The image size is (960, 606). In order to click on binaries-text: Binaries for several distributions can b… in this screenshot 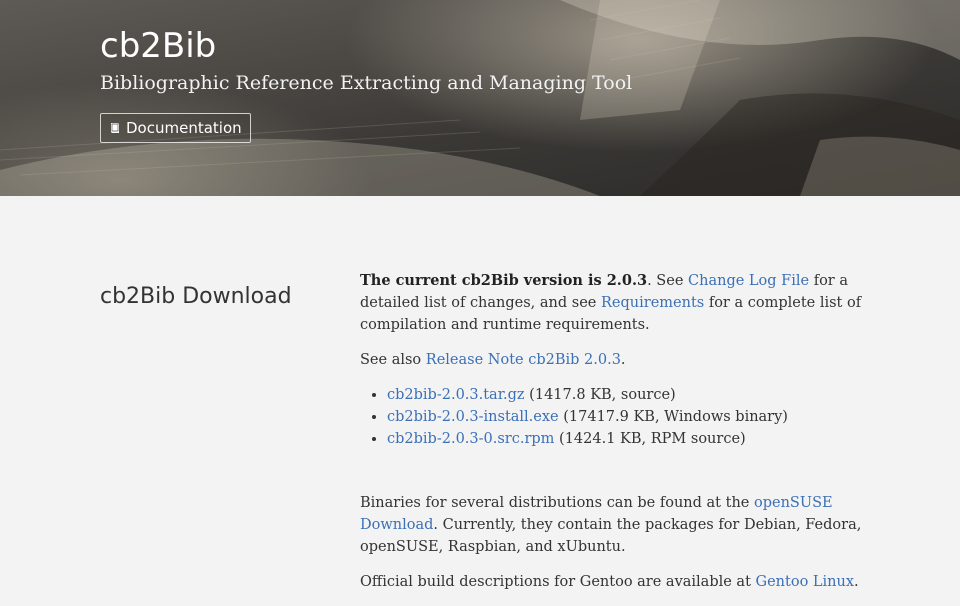, I will do `click(557, 503)`.